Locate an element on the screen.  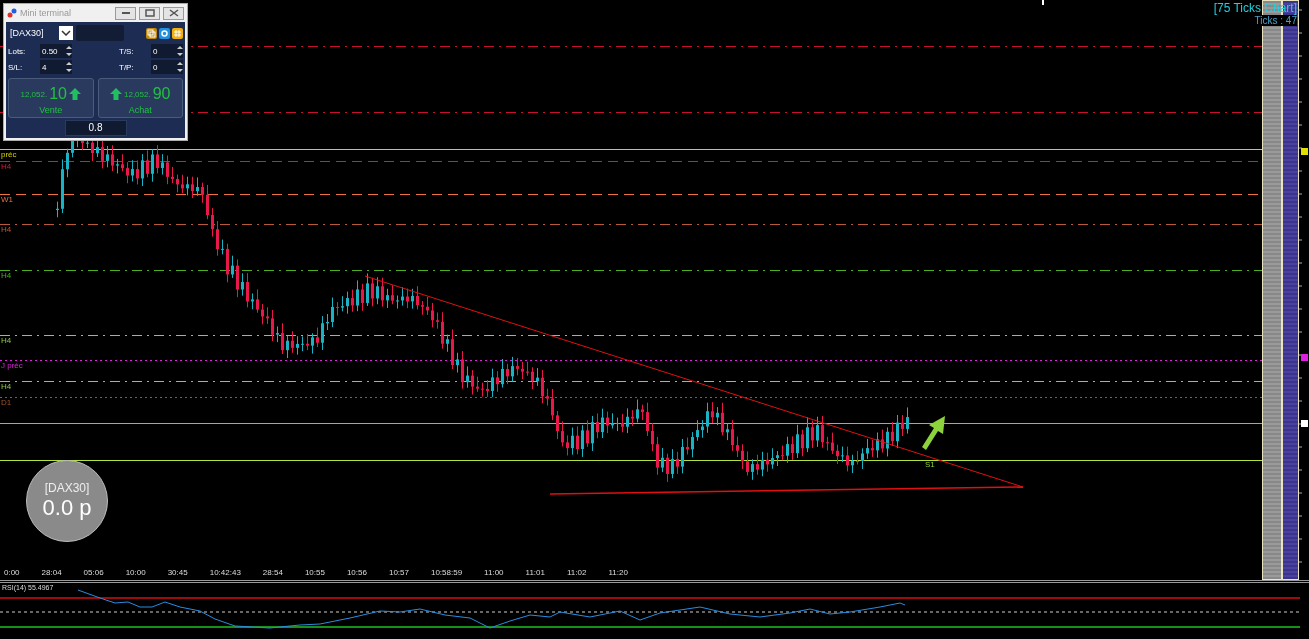
field-label: S/L: is located at coordinates (16, 67).